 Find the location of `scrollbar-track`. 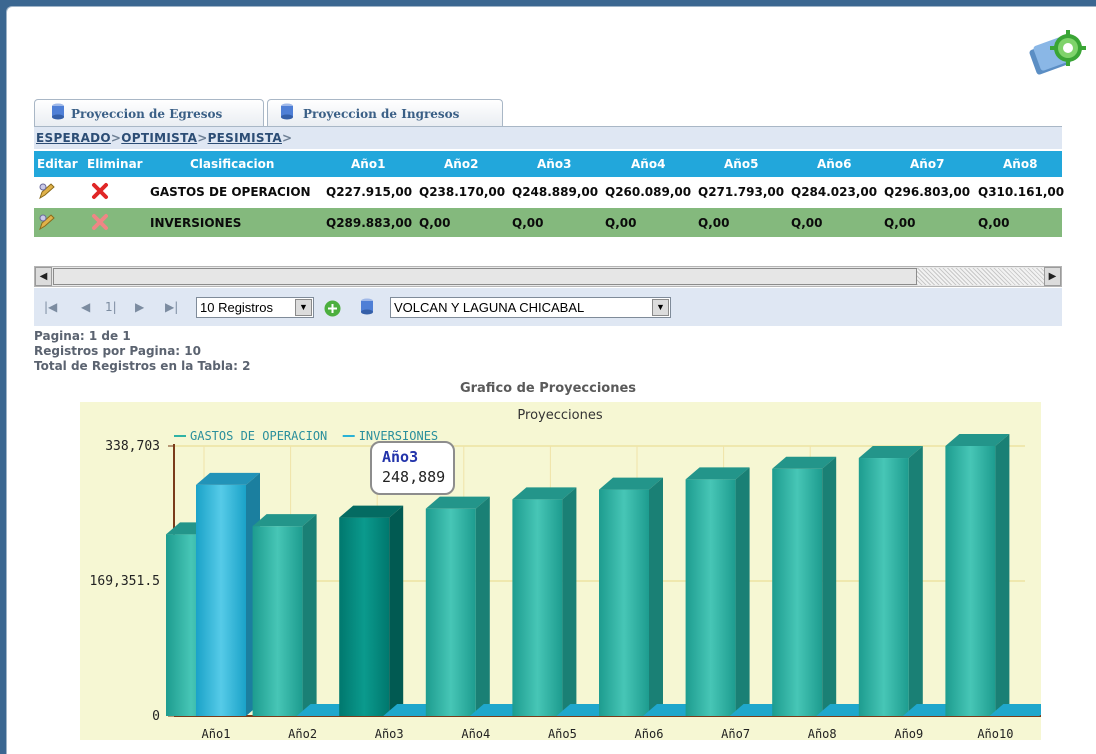

scrollbar-track is located at coordinates (980, 276).